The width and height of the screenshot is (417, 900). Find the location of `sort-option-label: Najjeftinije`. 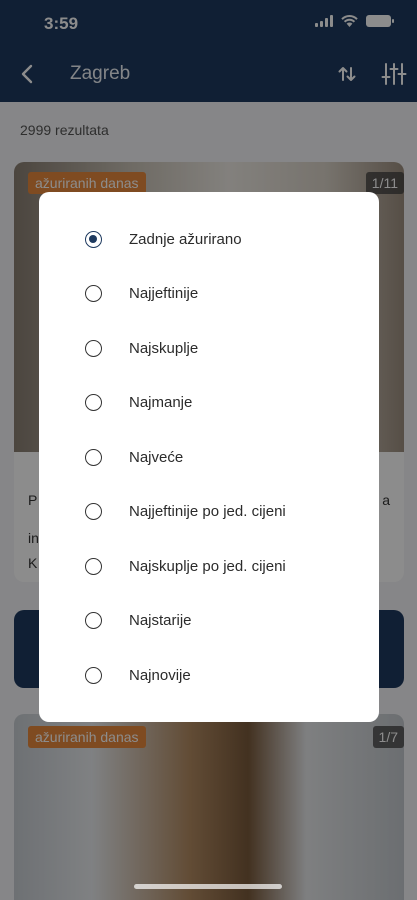

sort-option-label: Najjeftinije is located at coordinates (164, 294).